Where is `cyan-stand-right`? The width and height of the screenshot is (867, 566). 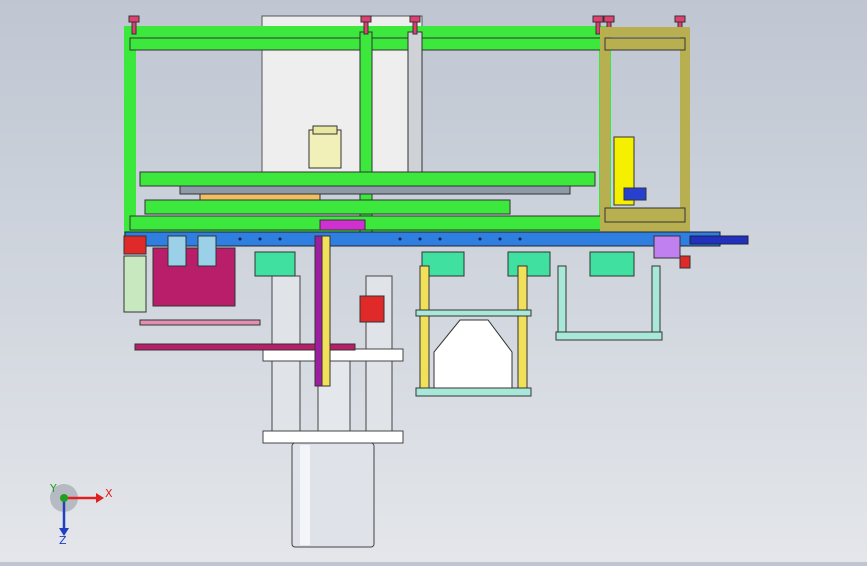 cyan-stand-right is located at coordinates (656, 302).